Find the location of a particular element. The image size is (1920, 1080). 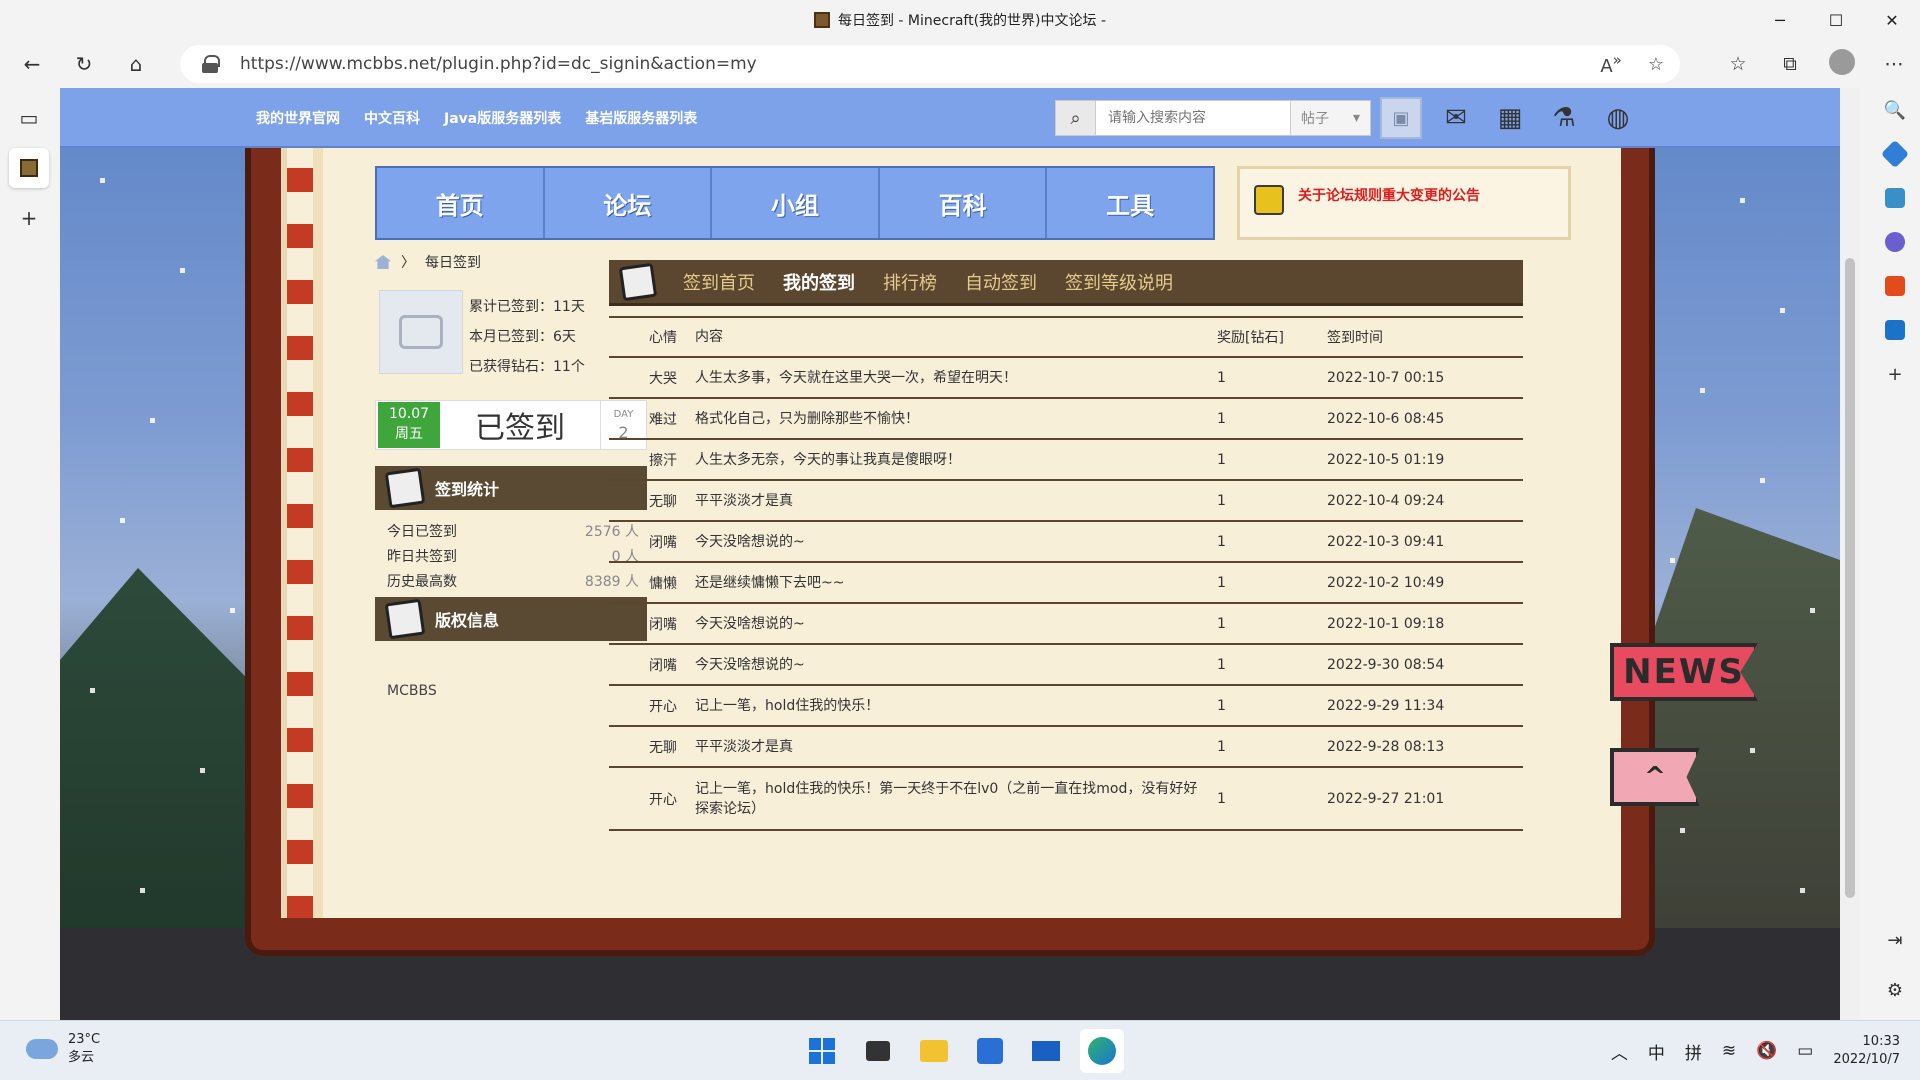

search-type-value: 帖子 is located at coordinates (1315, 119).